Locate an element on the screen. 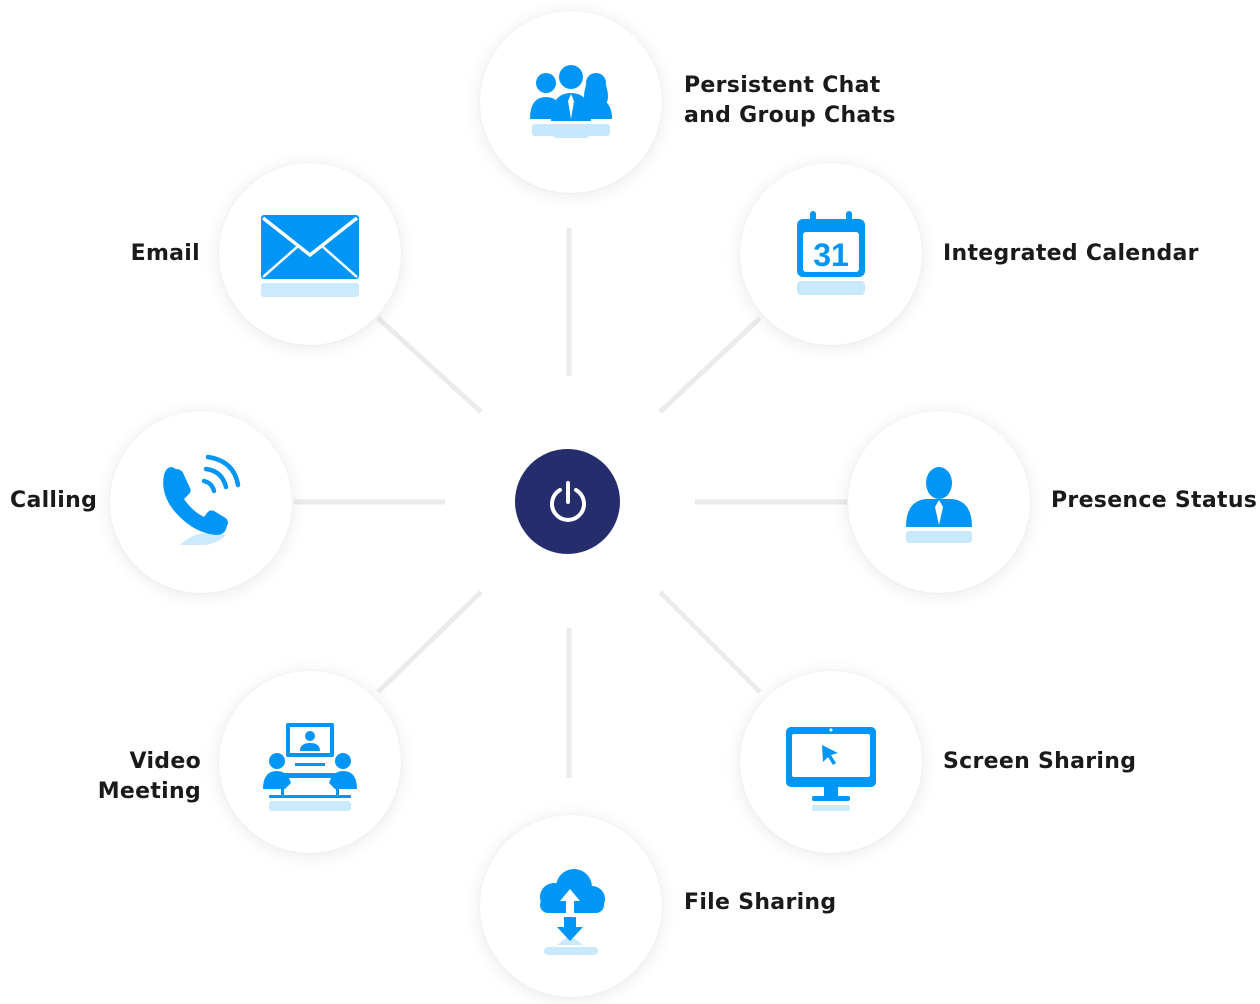 The image size is (1260, 1004). label-screen-sharing: Screen Sharing is located at coordinates (1040, 761).